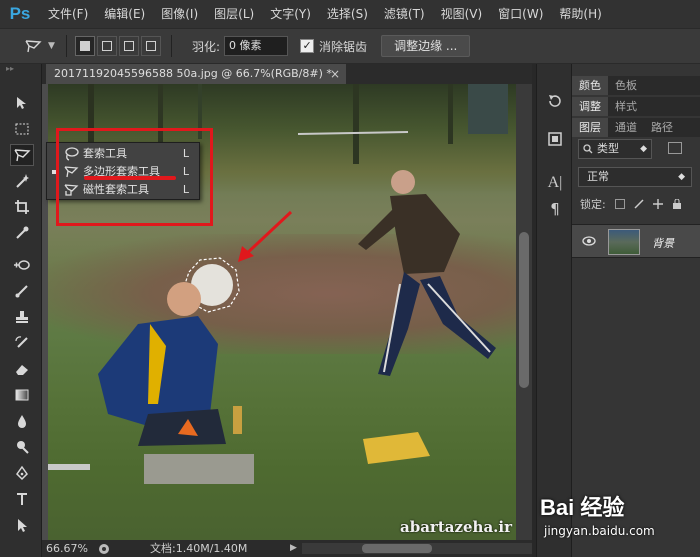  I want to click on layer-filter-select: 类型 ◆, so click(615, 149).